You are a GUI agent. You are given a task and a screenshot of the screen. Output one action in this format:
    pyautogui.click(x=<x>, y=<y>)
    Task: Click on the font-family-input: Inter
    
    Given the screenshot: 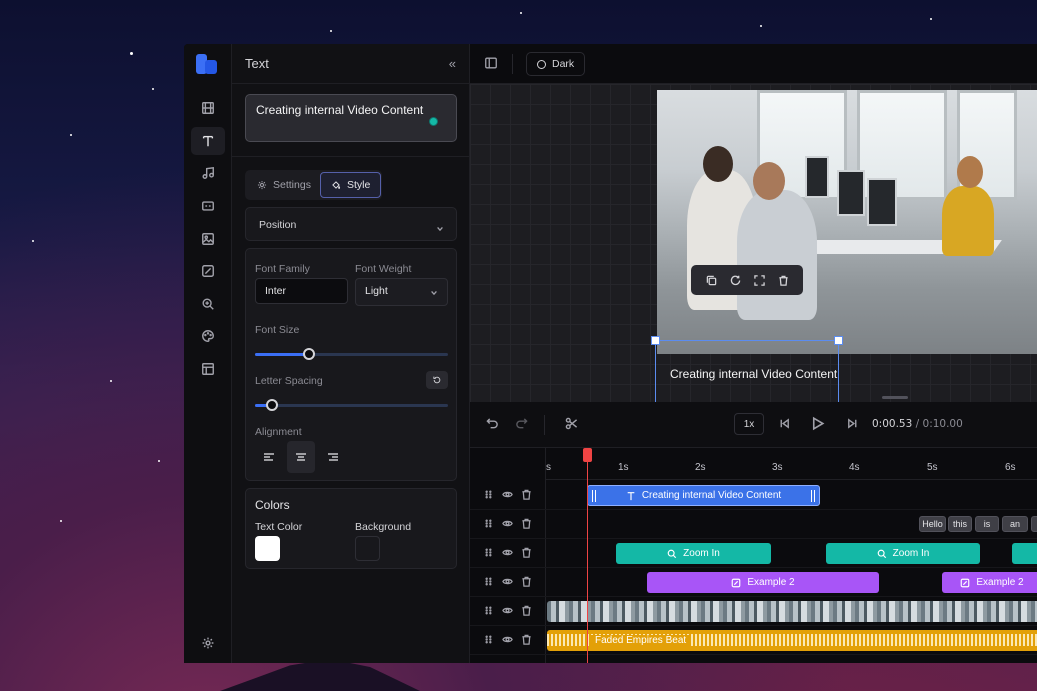 What is the action you would take?
    pyautogui.click(x=301, y=291)
    